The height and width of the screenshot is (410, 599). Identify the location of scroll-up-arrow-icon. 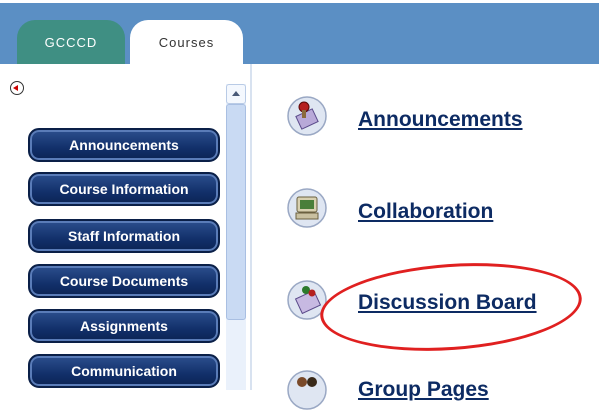
(236, 94).